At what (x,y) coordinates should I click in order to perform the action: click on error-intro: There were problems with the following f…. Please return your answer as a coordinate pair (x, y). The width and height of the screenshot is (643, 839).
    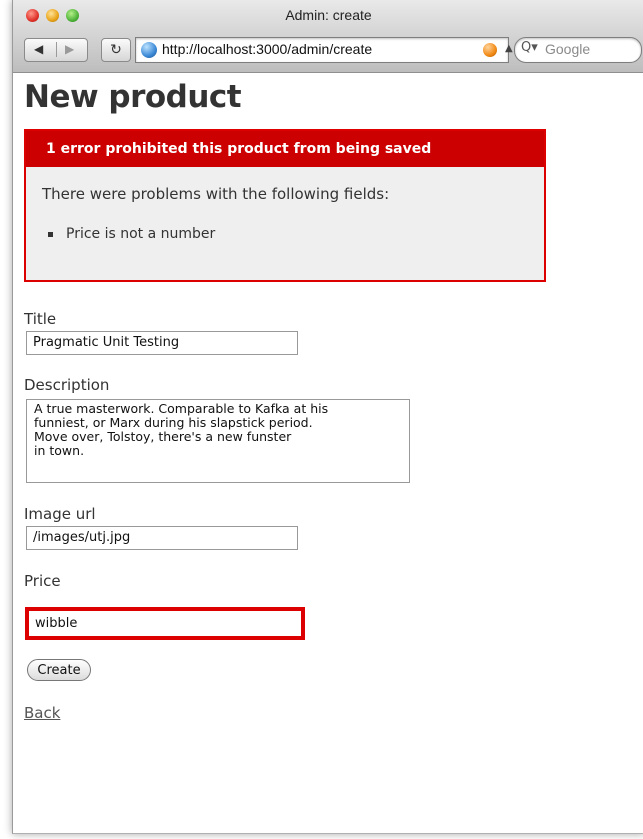
    Looking at the image, I should click on (216, 194).